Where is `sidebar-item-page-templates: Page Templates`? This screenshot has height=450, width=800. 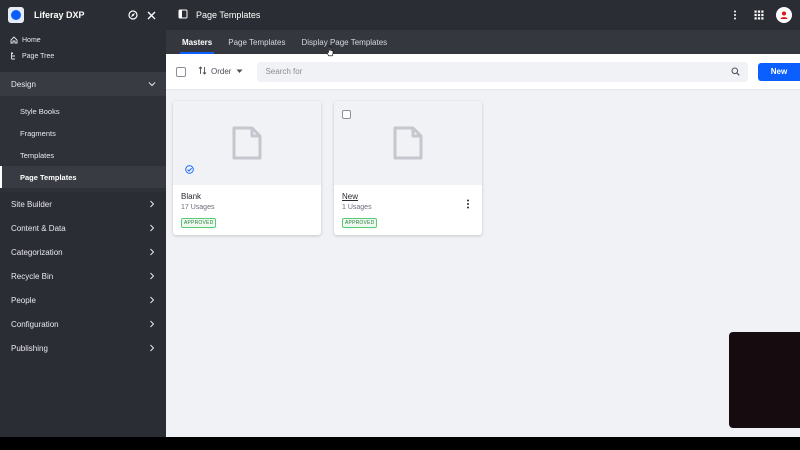 sidebar-item-page-templates: Page Templates is located at coordinates (83, 177).